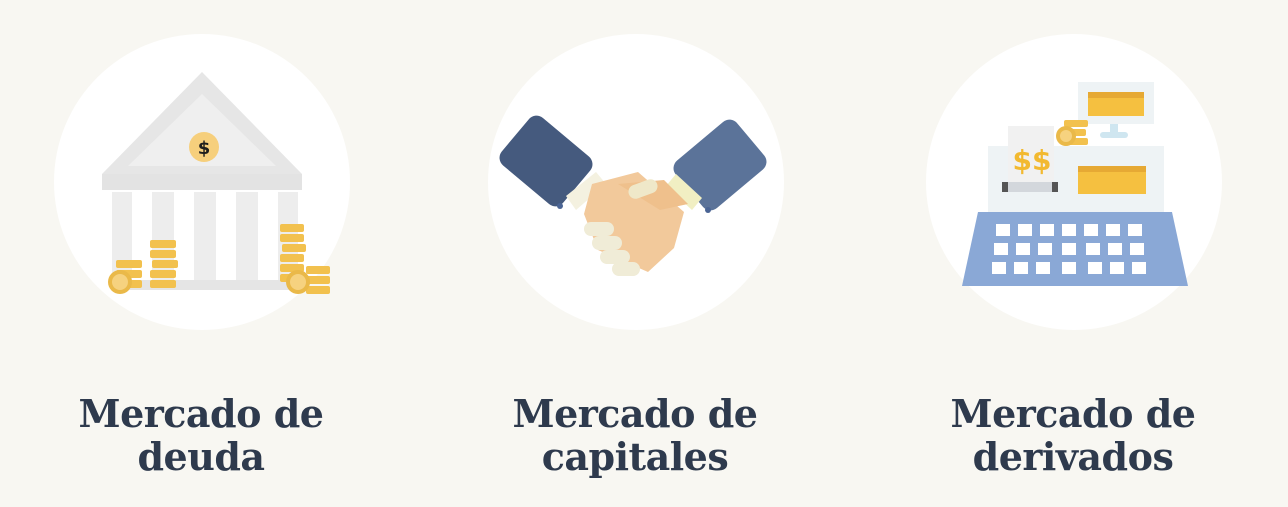 The height and width of the screenshot is (507, 1288). Describe the element at coordinates (204, 148) in the screenshot. I see `dollar-sign: $` at that location.